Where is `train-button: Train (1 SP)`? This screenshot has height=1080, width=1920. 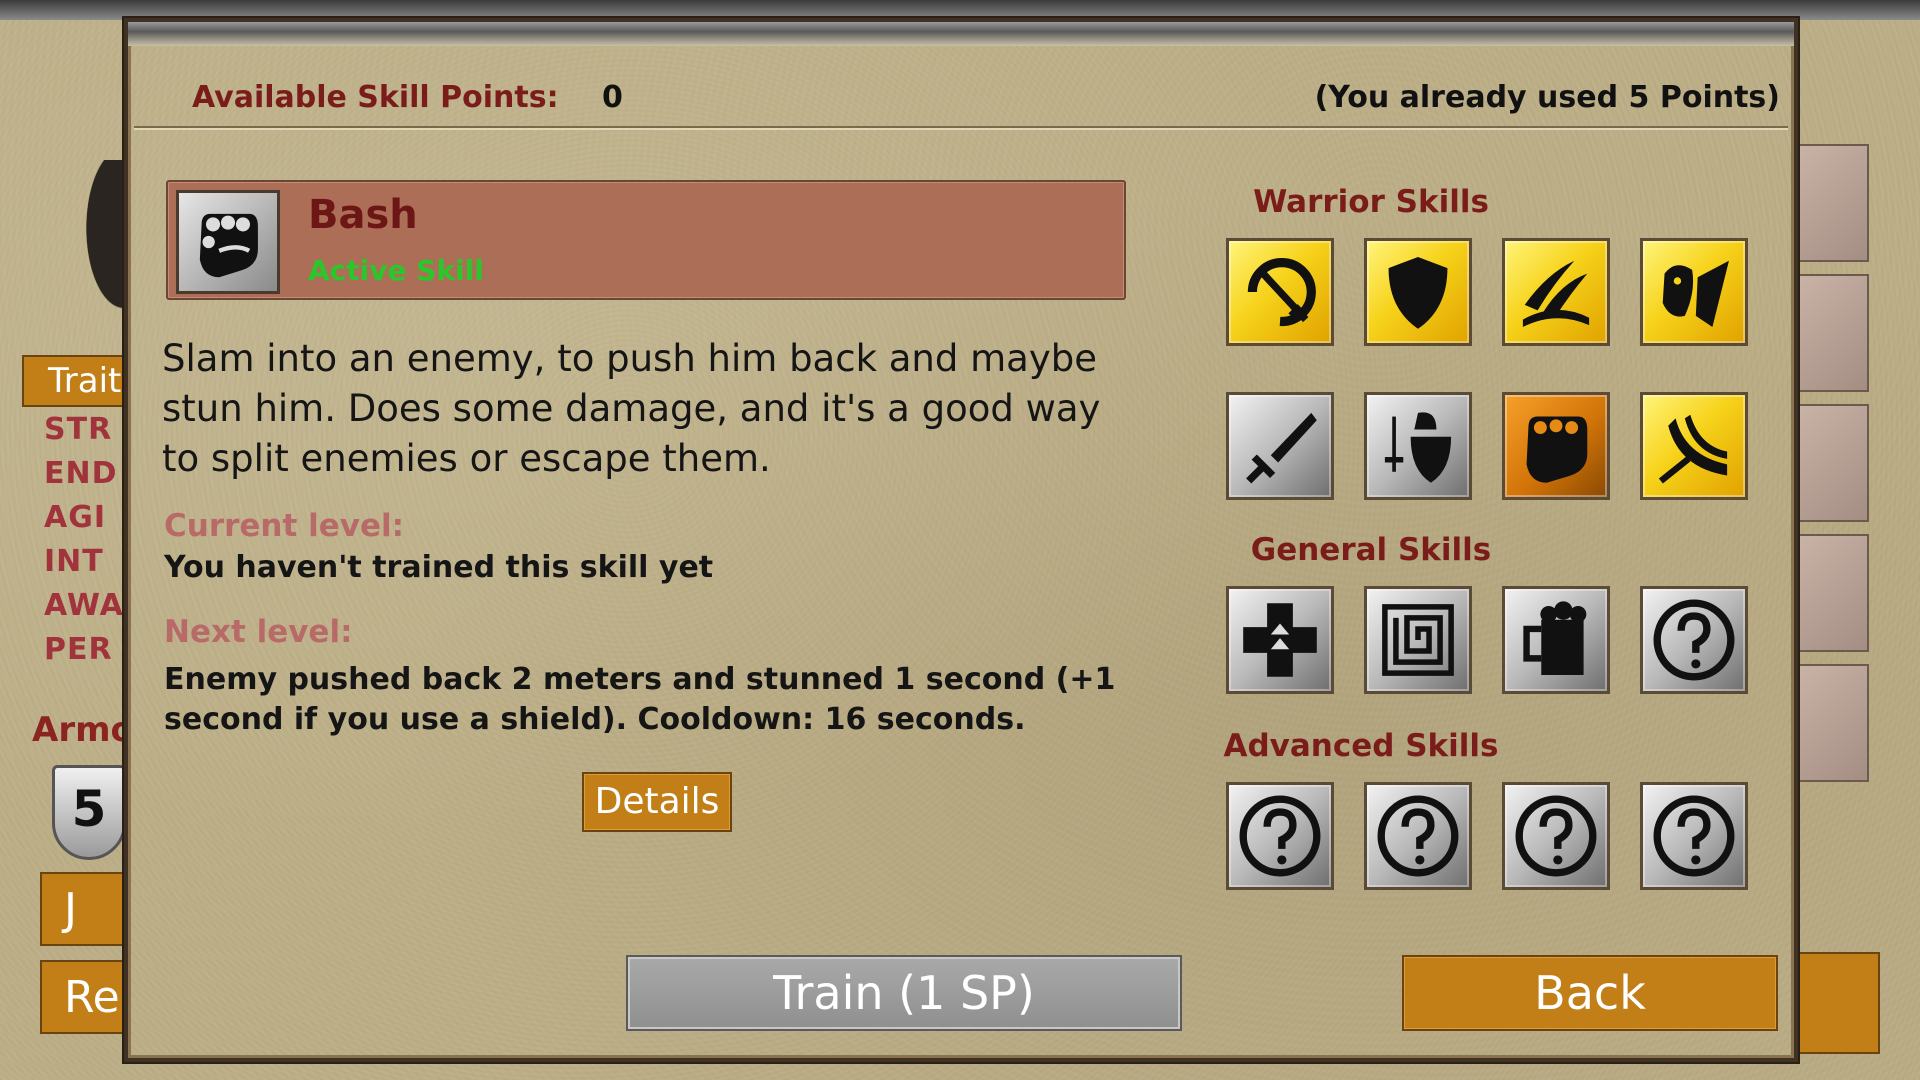
train-button: Train (1 SP) is located at coordinates (904, 993).